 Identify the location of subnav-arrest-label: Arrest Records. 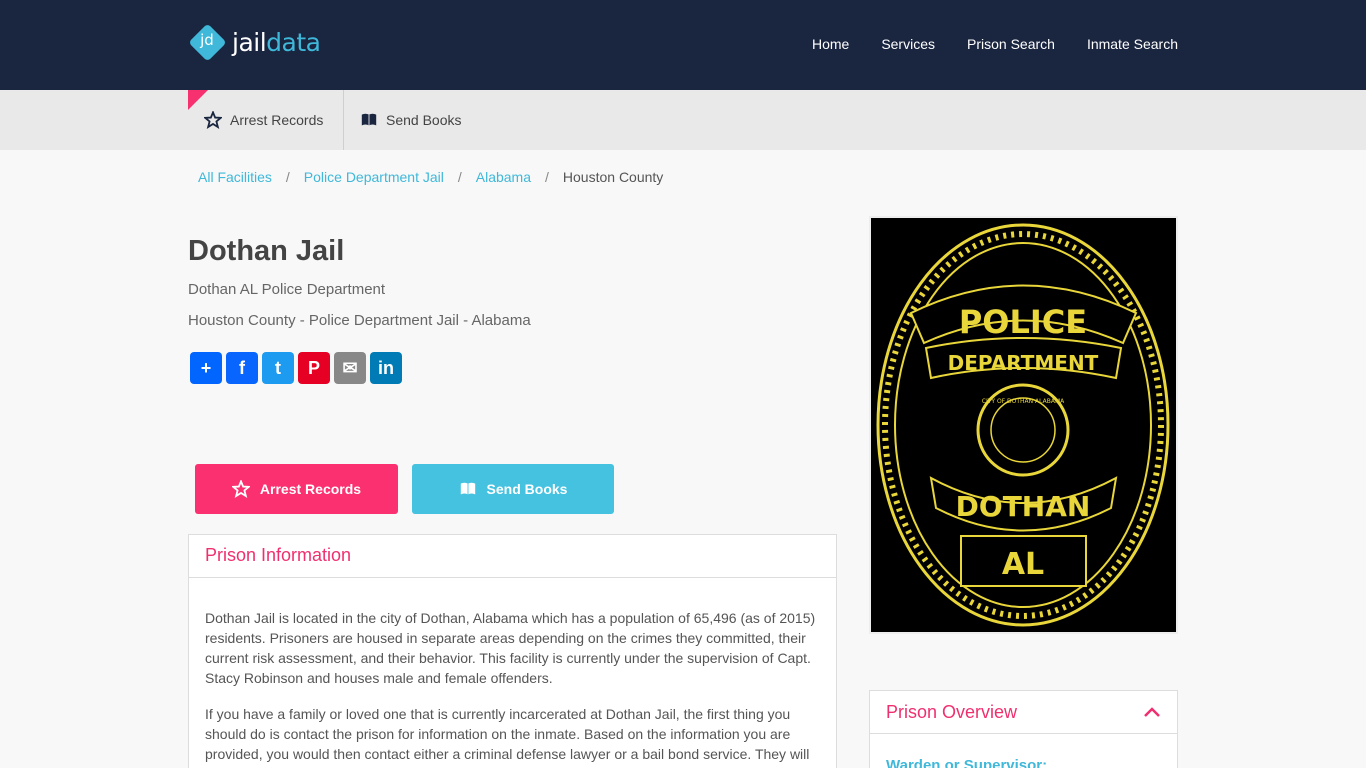
(277, 120).